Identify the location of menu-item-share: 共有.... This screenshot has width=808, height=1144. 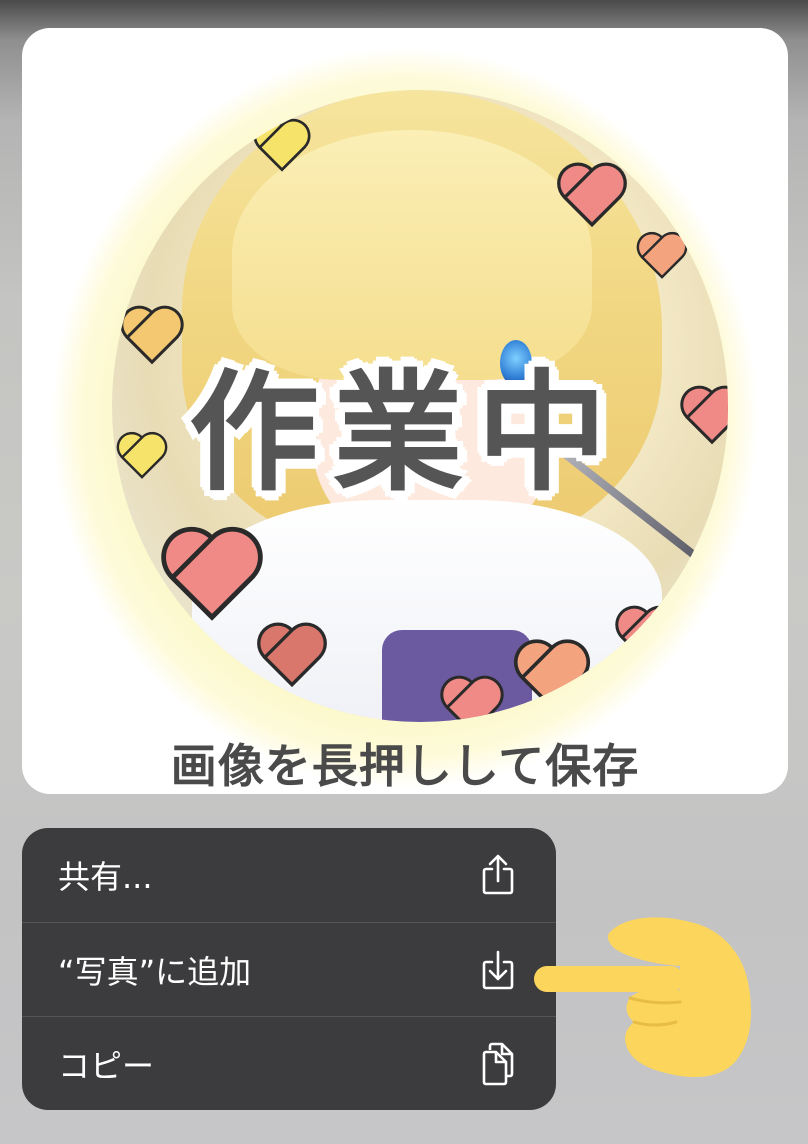
(289, 875).